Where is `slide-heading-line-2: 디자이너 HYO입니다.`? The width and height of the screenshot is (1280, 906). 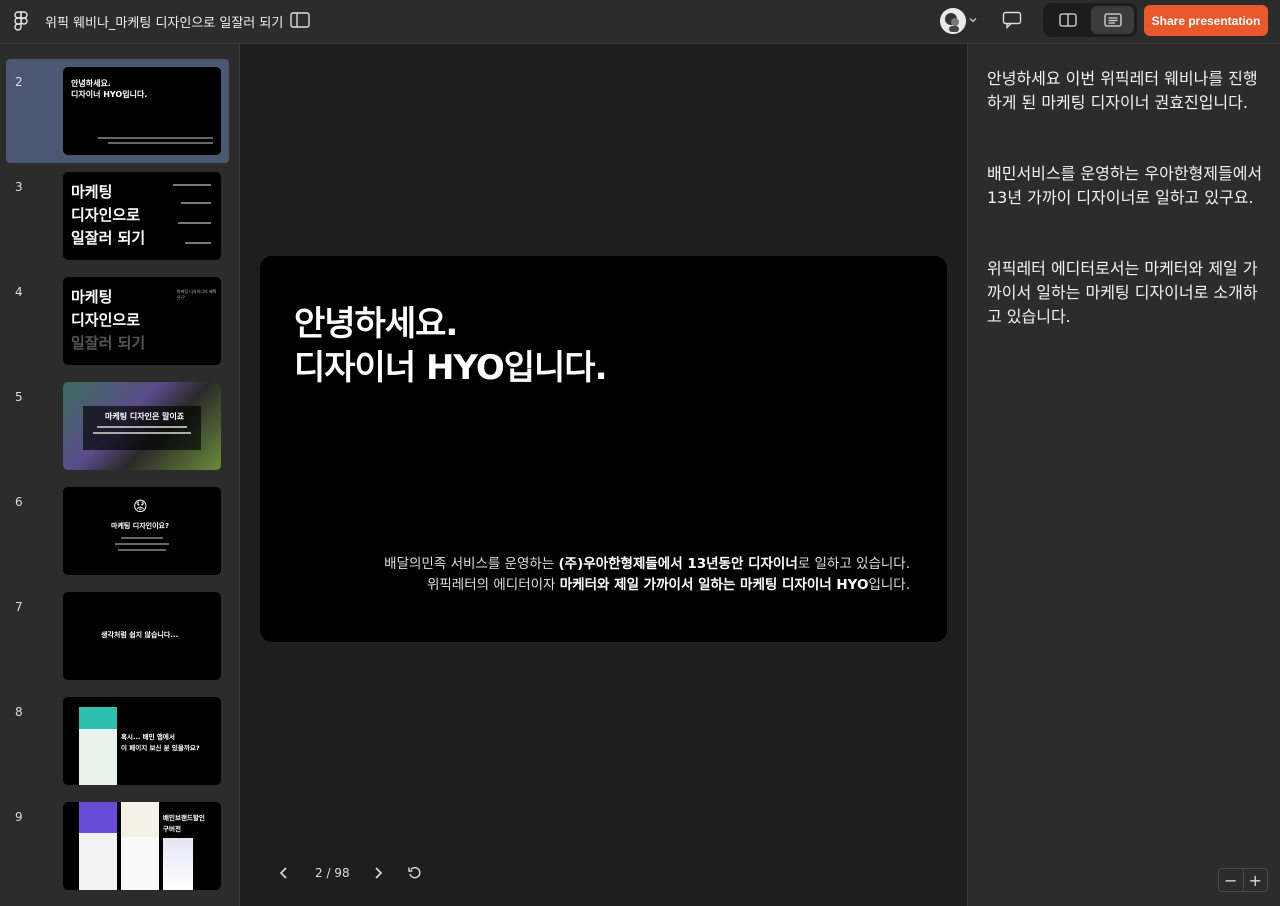
slide-heading-line-2: 디자이너 HYO입니다. is located at coordinates (450, 368).